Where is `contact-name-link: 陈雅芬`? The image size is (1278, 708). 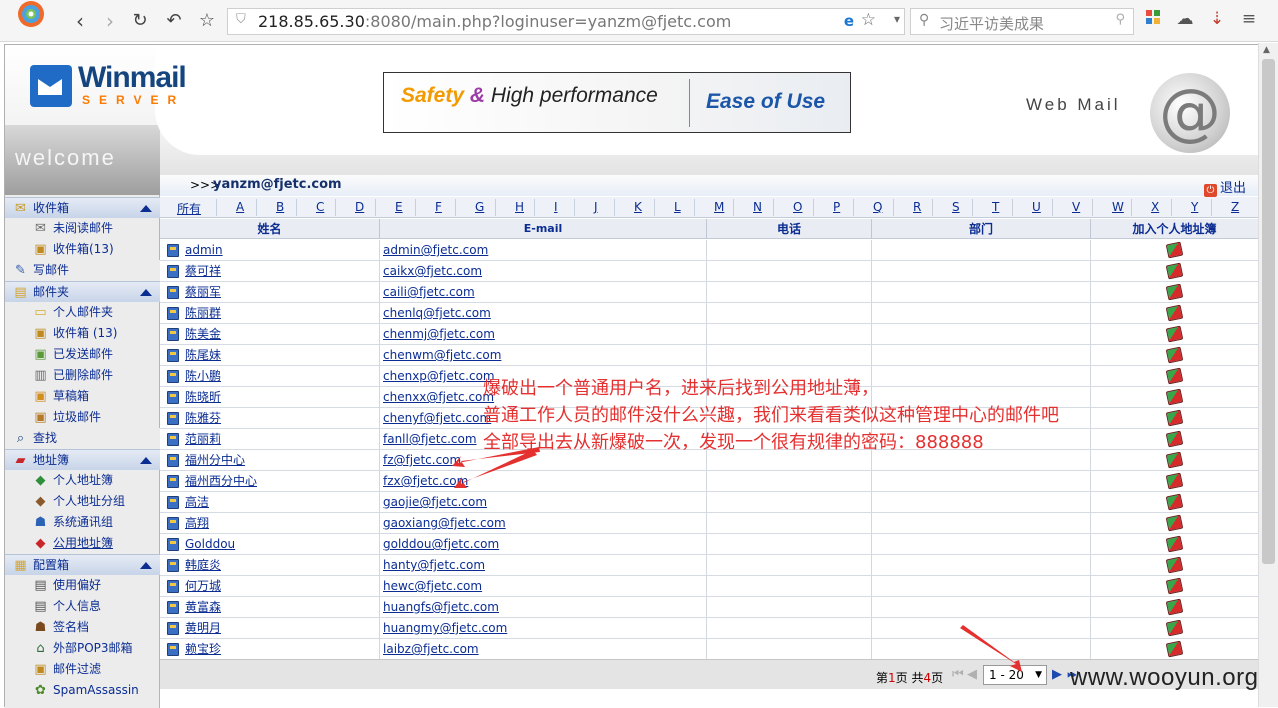 contact-name-link: 陈雅芬 is located at coordinates (270, 418).